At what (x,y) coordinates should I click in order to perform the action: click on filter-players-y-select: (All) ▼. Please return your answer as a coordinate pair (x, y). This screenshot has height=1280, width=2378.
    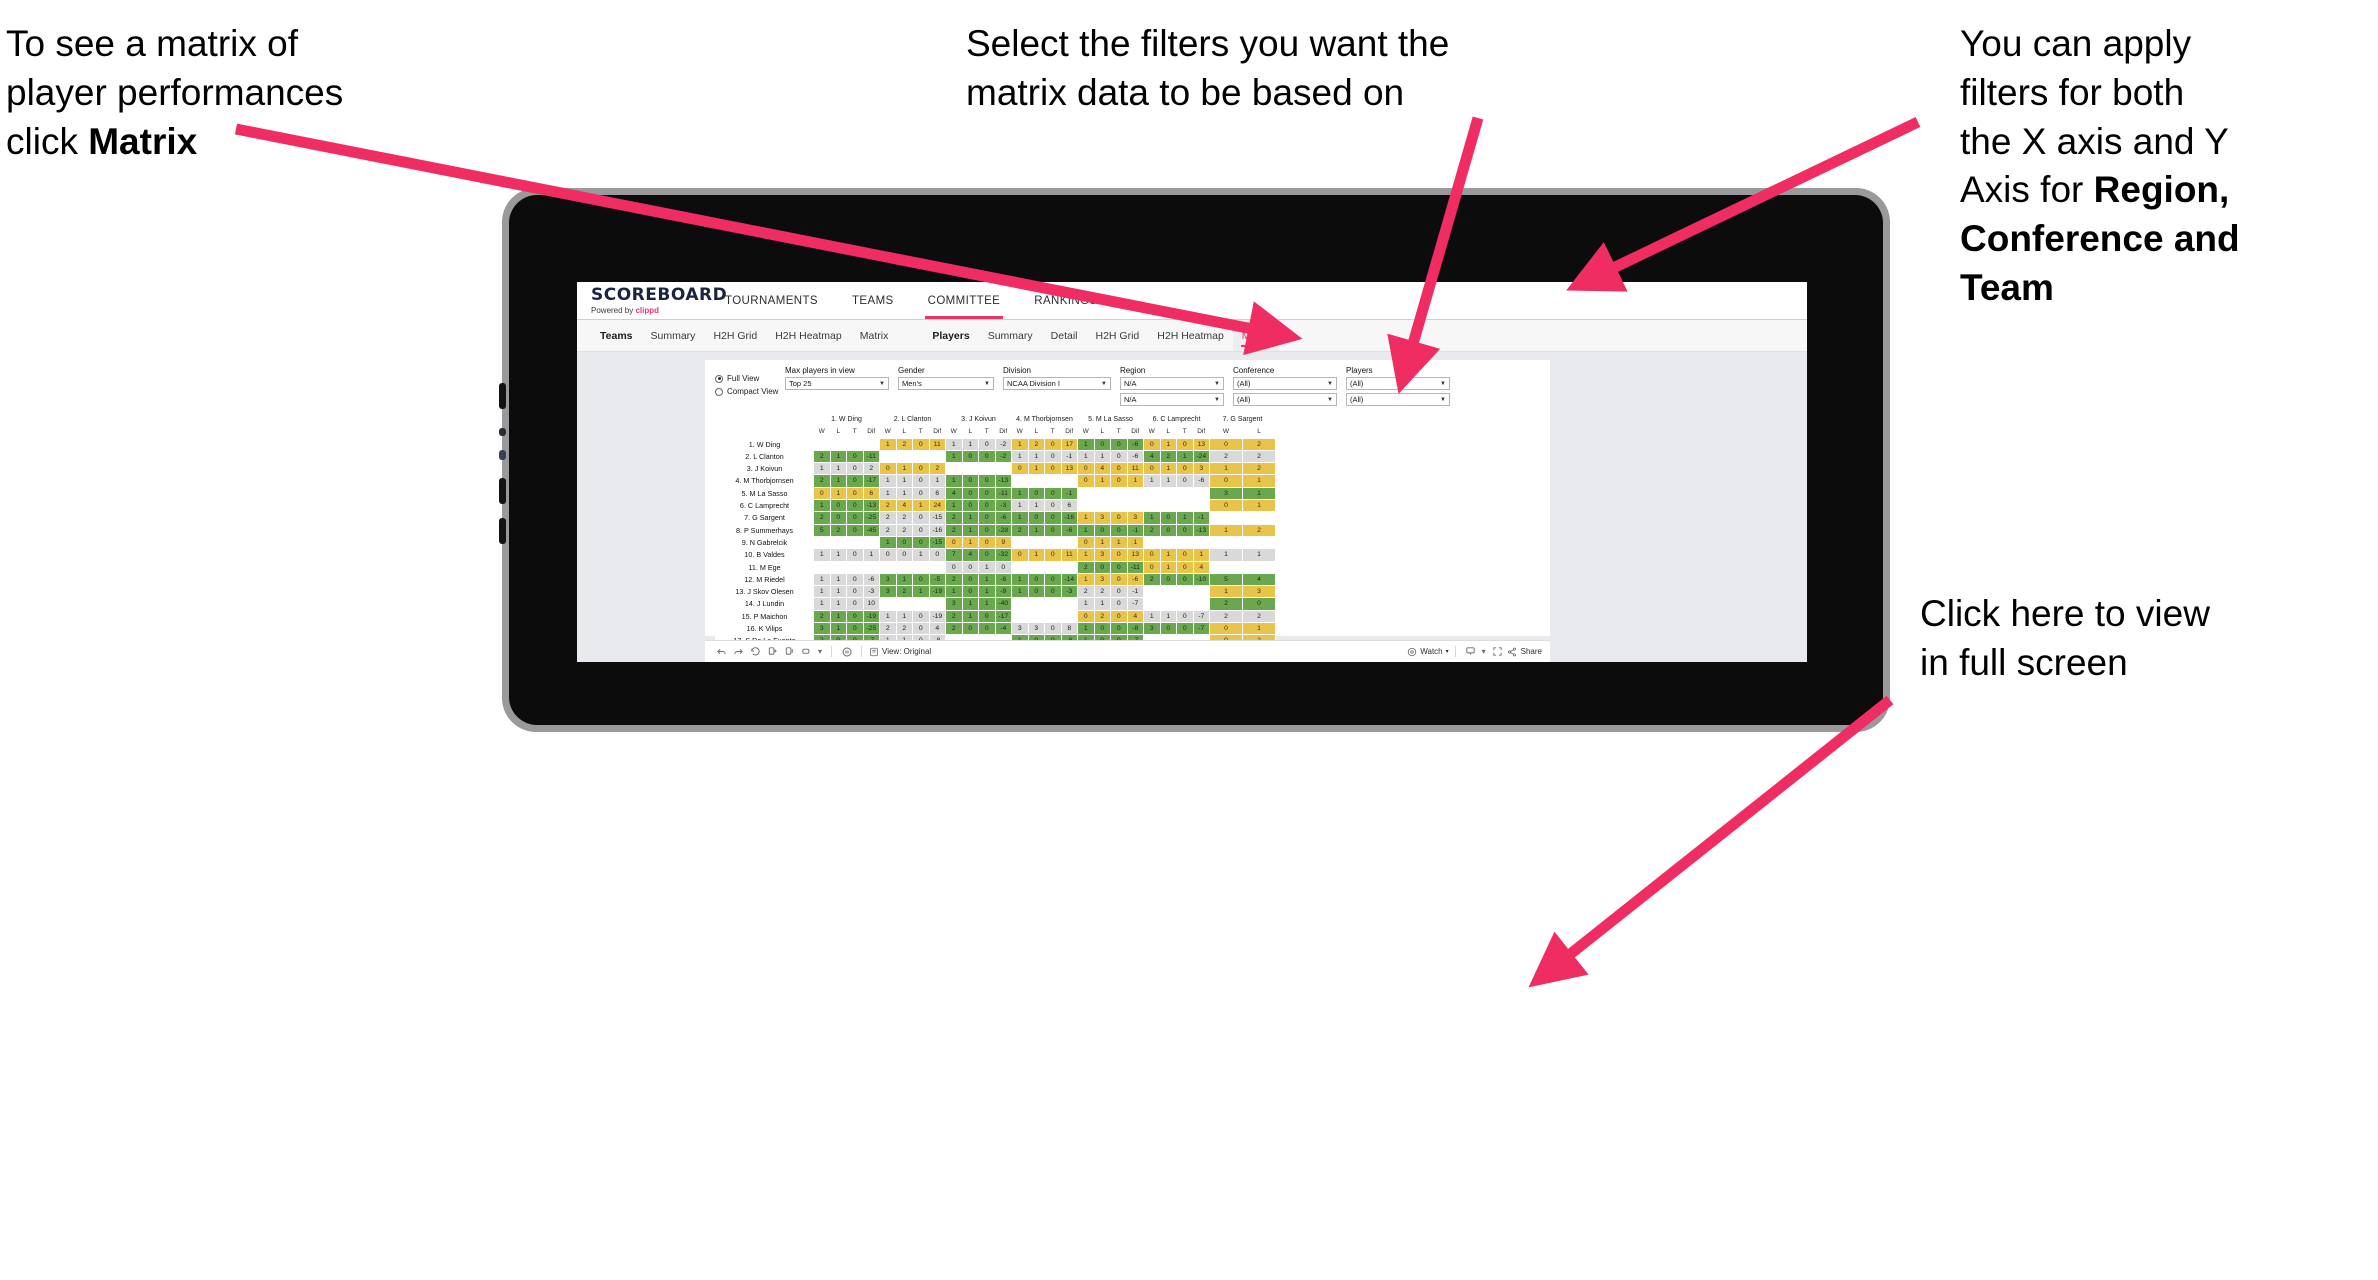
    Looking at the image, I should click on (1398, 399).